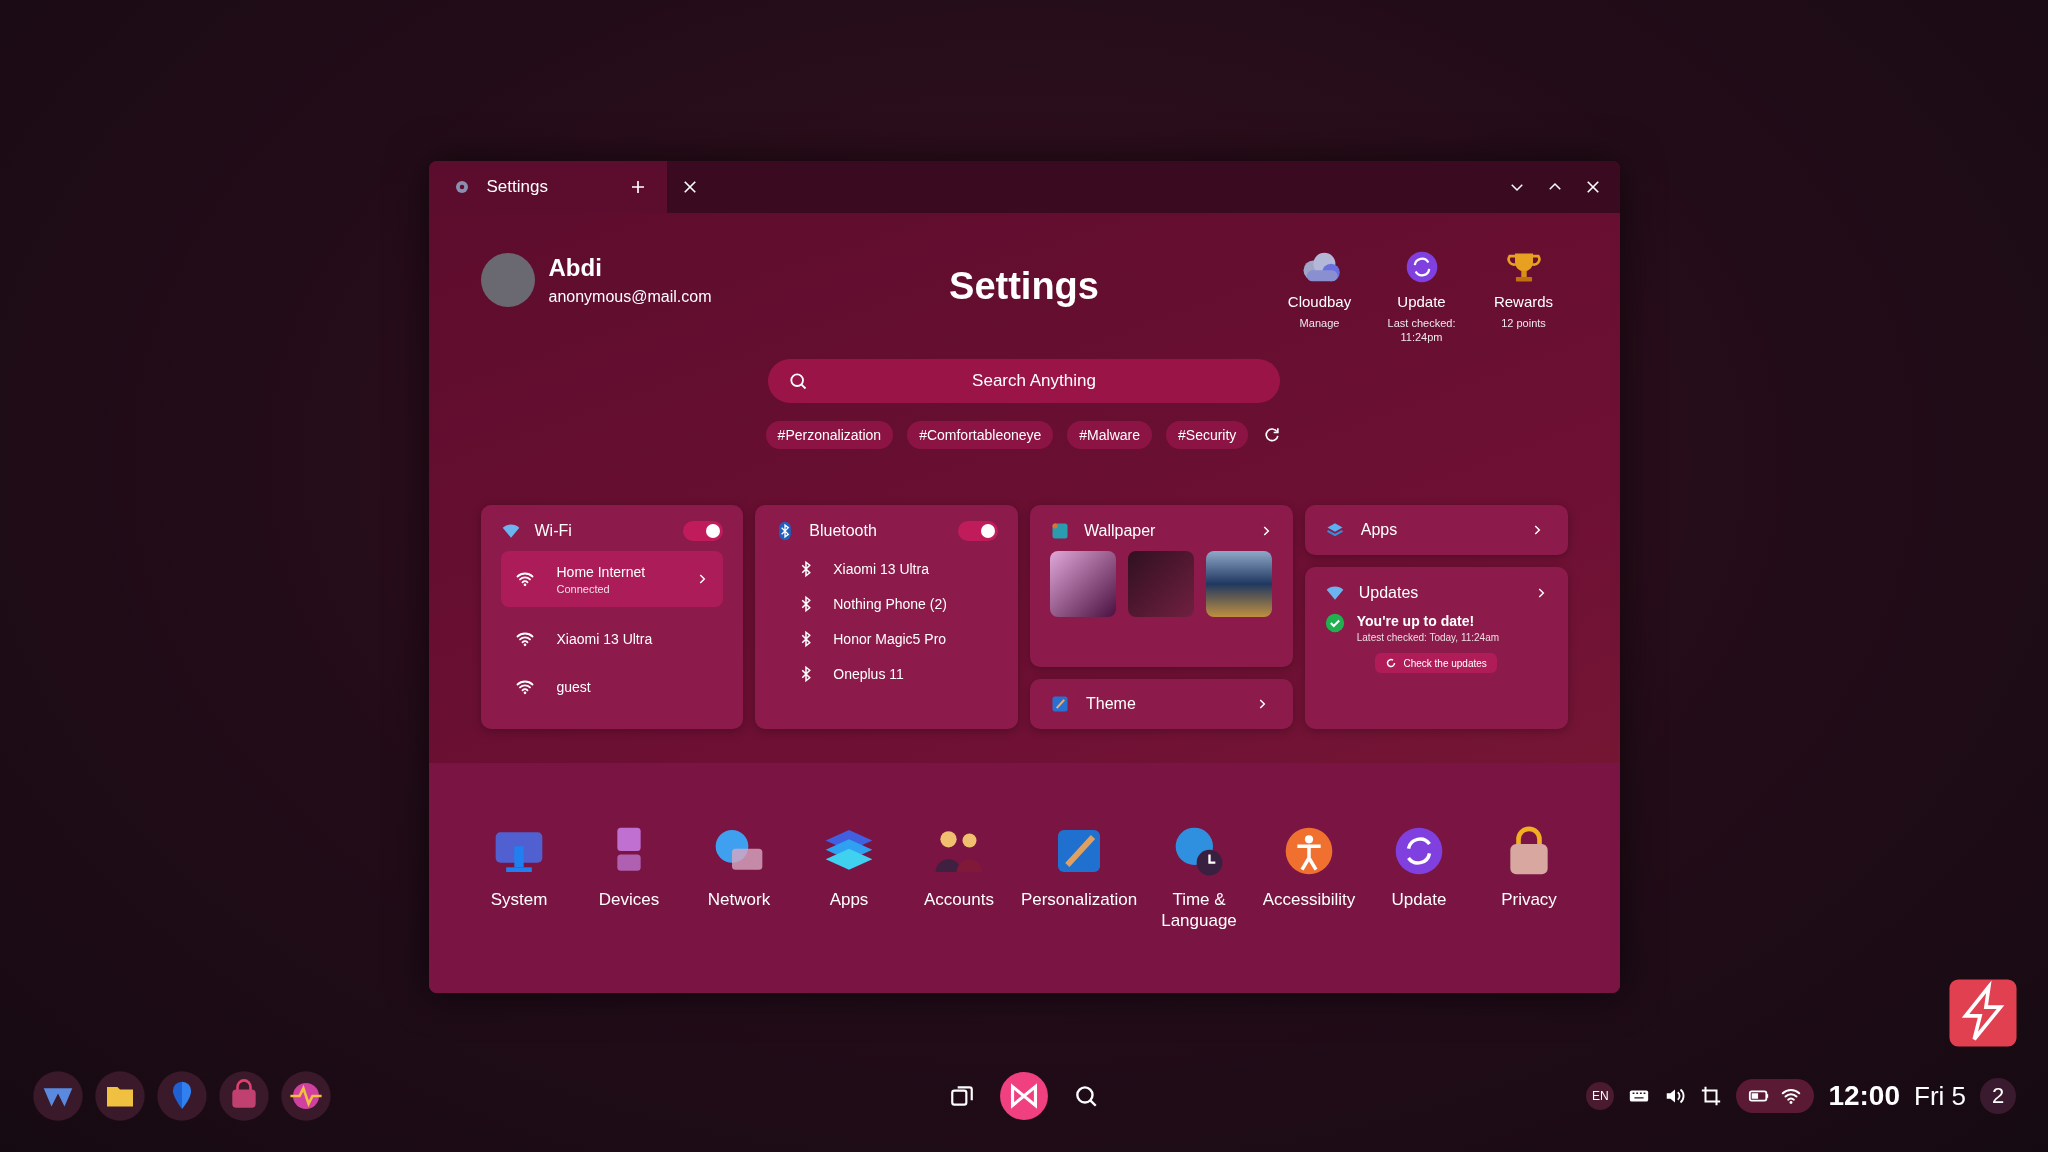 The width and height of the screenshot is (2048, 1152). I want to click on card-title: Wallpaper, so click(1120, 531).